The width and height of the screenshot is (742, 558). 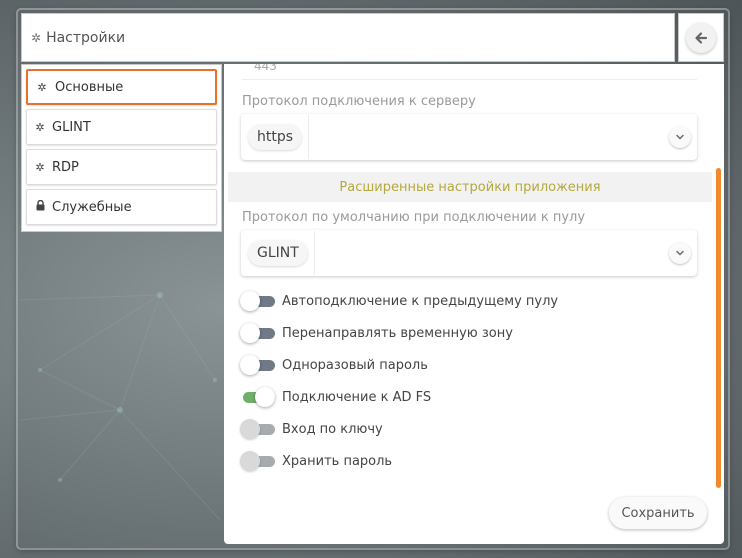 What do you see at coordinates (71, 127) in the screenshot?
I see `sidebar-item-label: GLINT` at bounding box center [71, 127].